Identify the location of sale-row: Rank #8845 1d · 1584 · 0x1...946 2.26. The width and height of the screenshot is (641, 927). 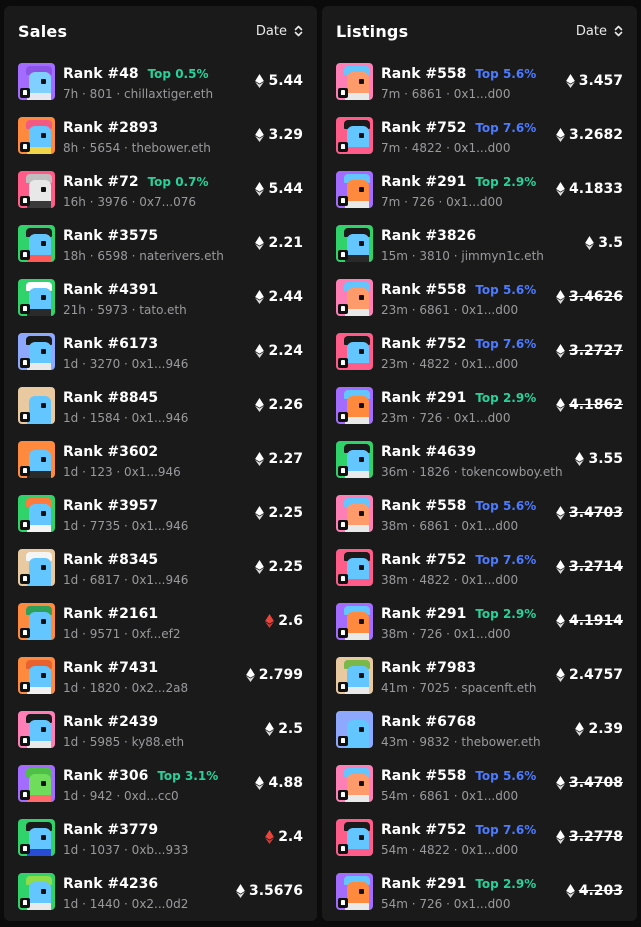
(160, 411).